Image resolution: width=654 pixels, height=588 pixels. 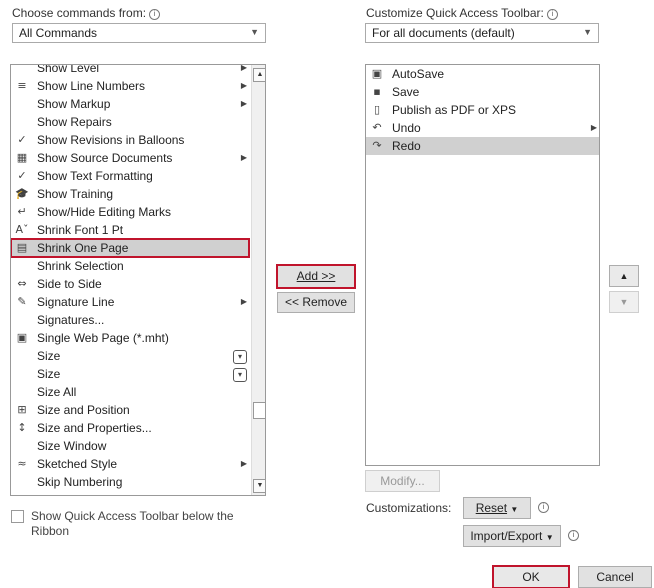 What do you see at coordinates (130, 104) in the screenshot?
I see `command-list-item: Show Markup ▶` at bounding box center [130, 104].